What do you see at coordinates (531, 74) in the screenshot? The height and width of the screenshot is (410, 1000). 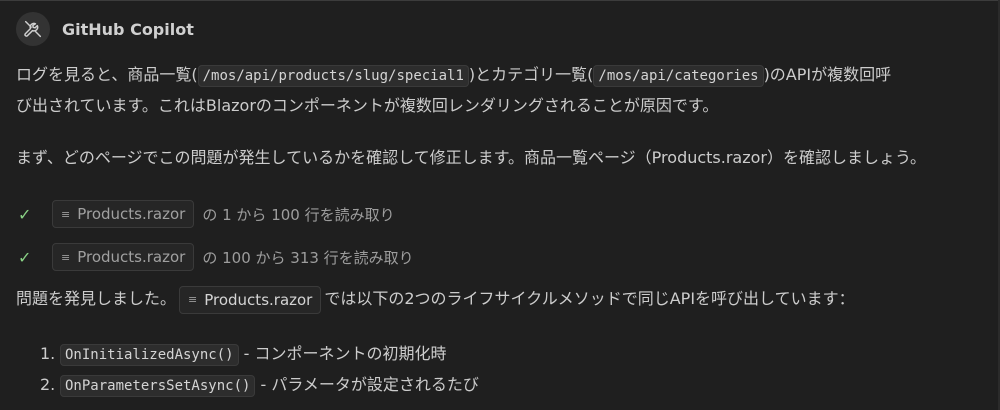 I see `text-fragment: )とカテゴリ一覧(` at bounding box center [531, 74].